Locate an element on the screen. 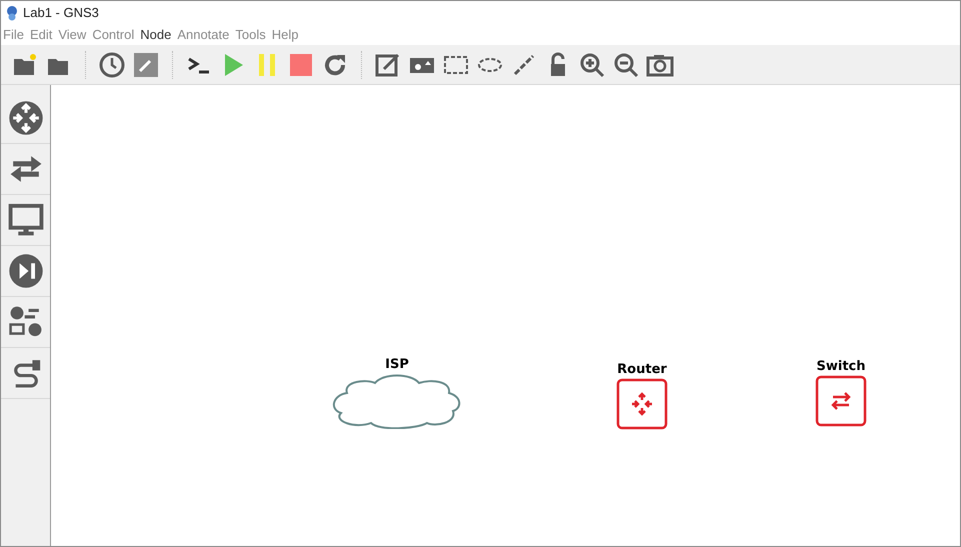 This screenshot has width=961, height=547. play-pause-icon is located at coordinates (26, 271).